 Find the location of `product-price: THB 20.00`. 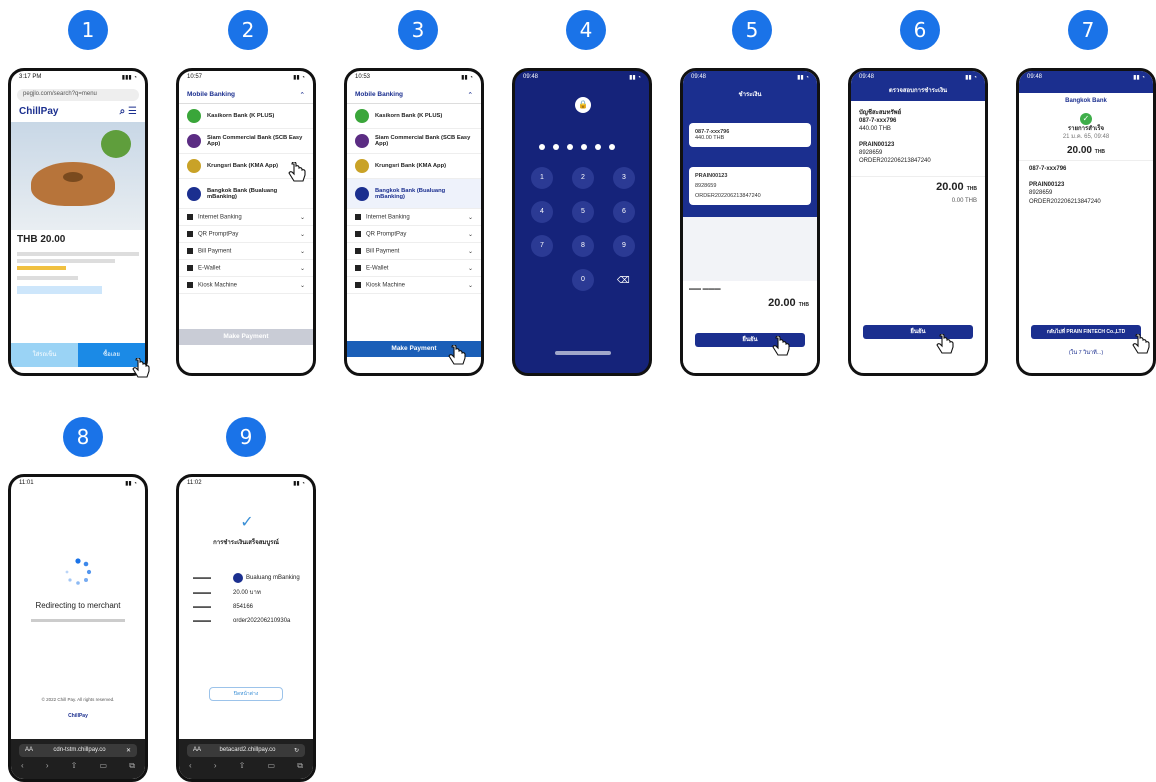

product-price: THB 20.00 is located at coordinates (41, 239).